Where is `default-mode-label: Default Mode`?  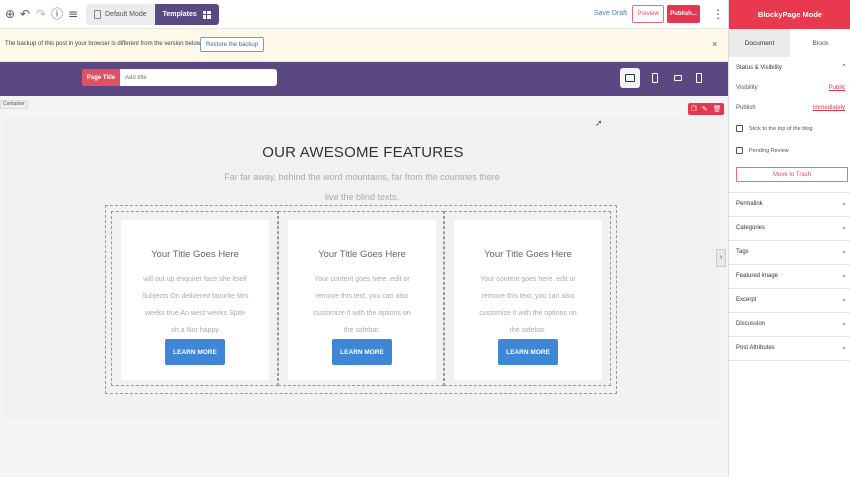 default-mode-label: Default Mode is located at coordinates (126, 14).